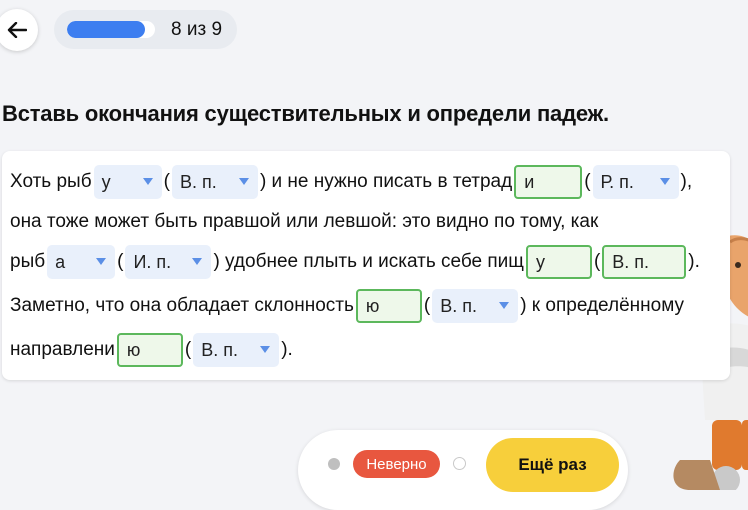 The image size is (748, 510). What do you see at coordinates (182, 305) in the screenshot?
I see `text-segment: Заметно, что она обладает склонность` at bounding box center [182, 305].